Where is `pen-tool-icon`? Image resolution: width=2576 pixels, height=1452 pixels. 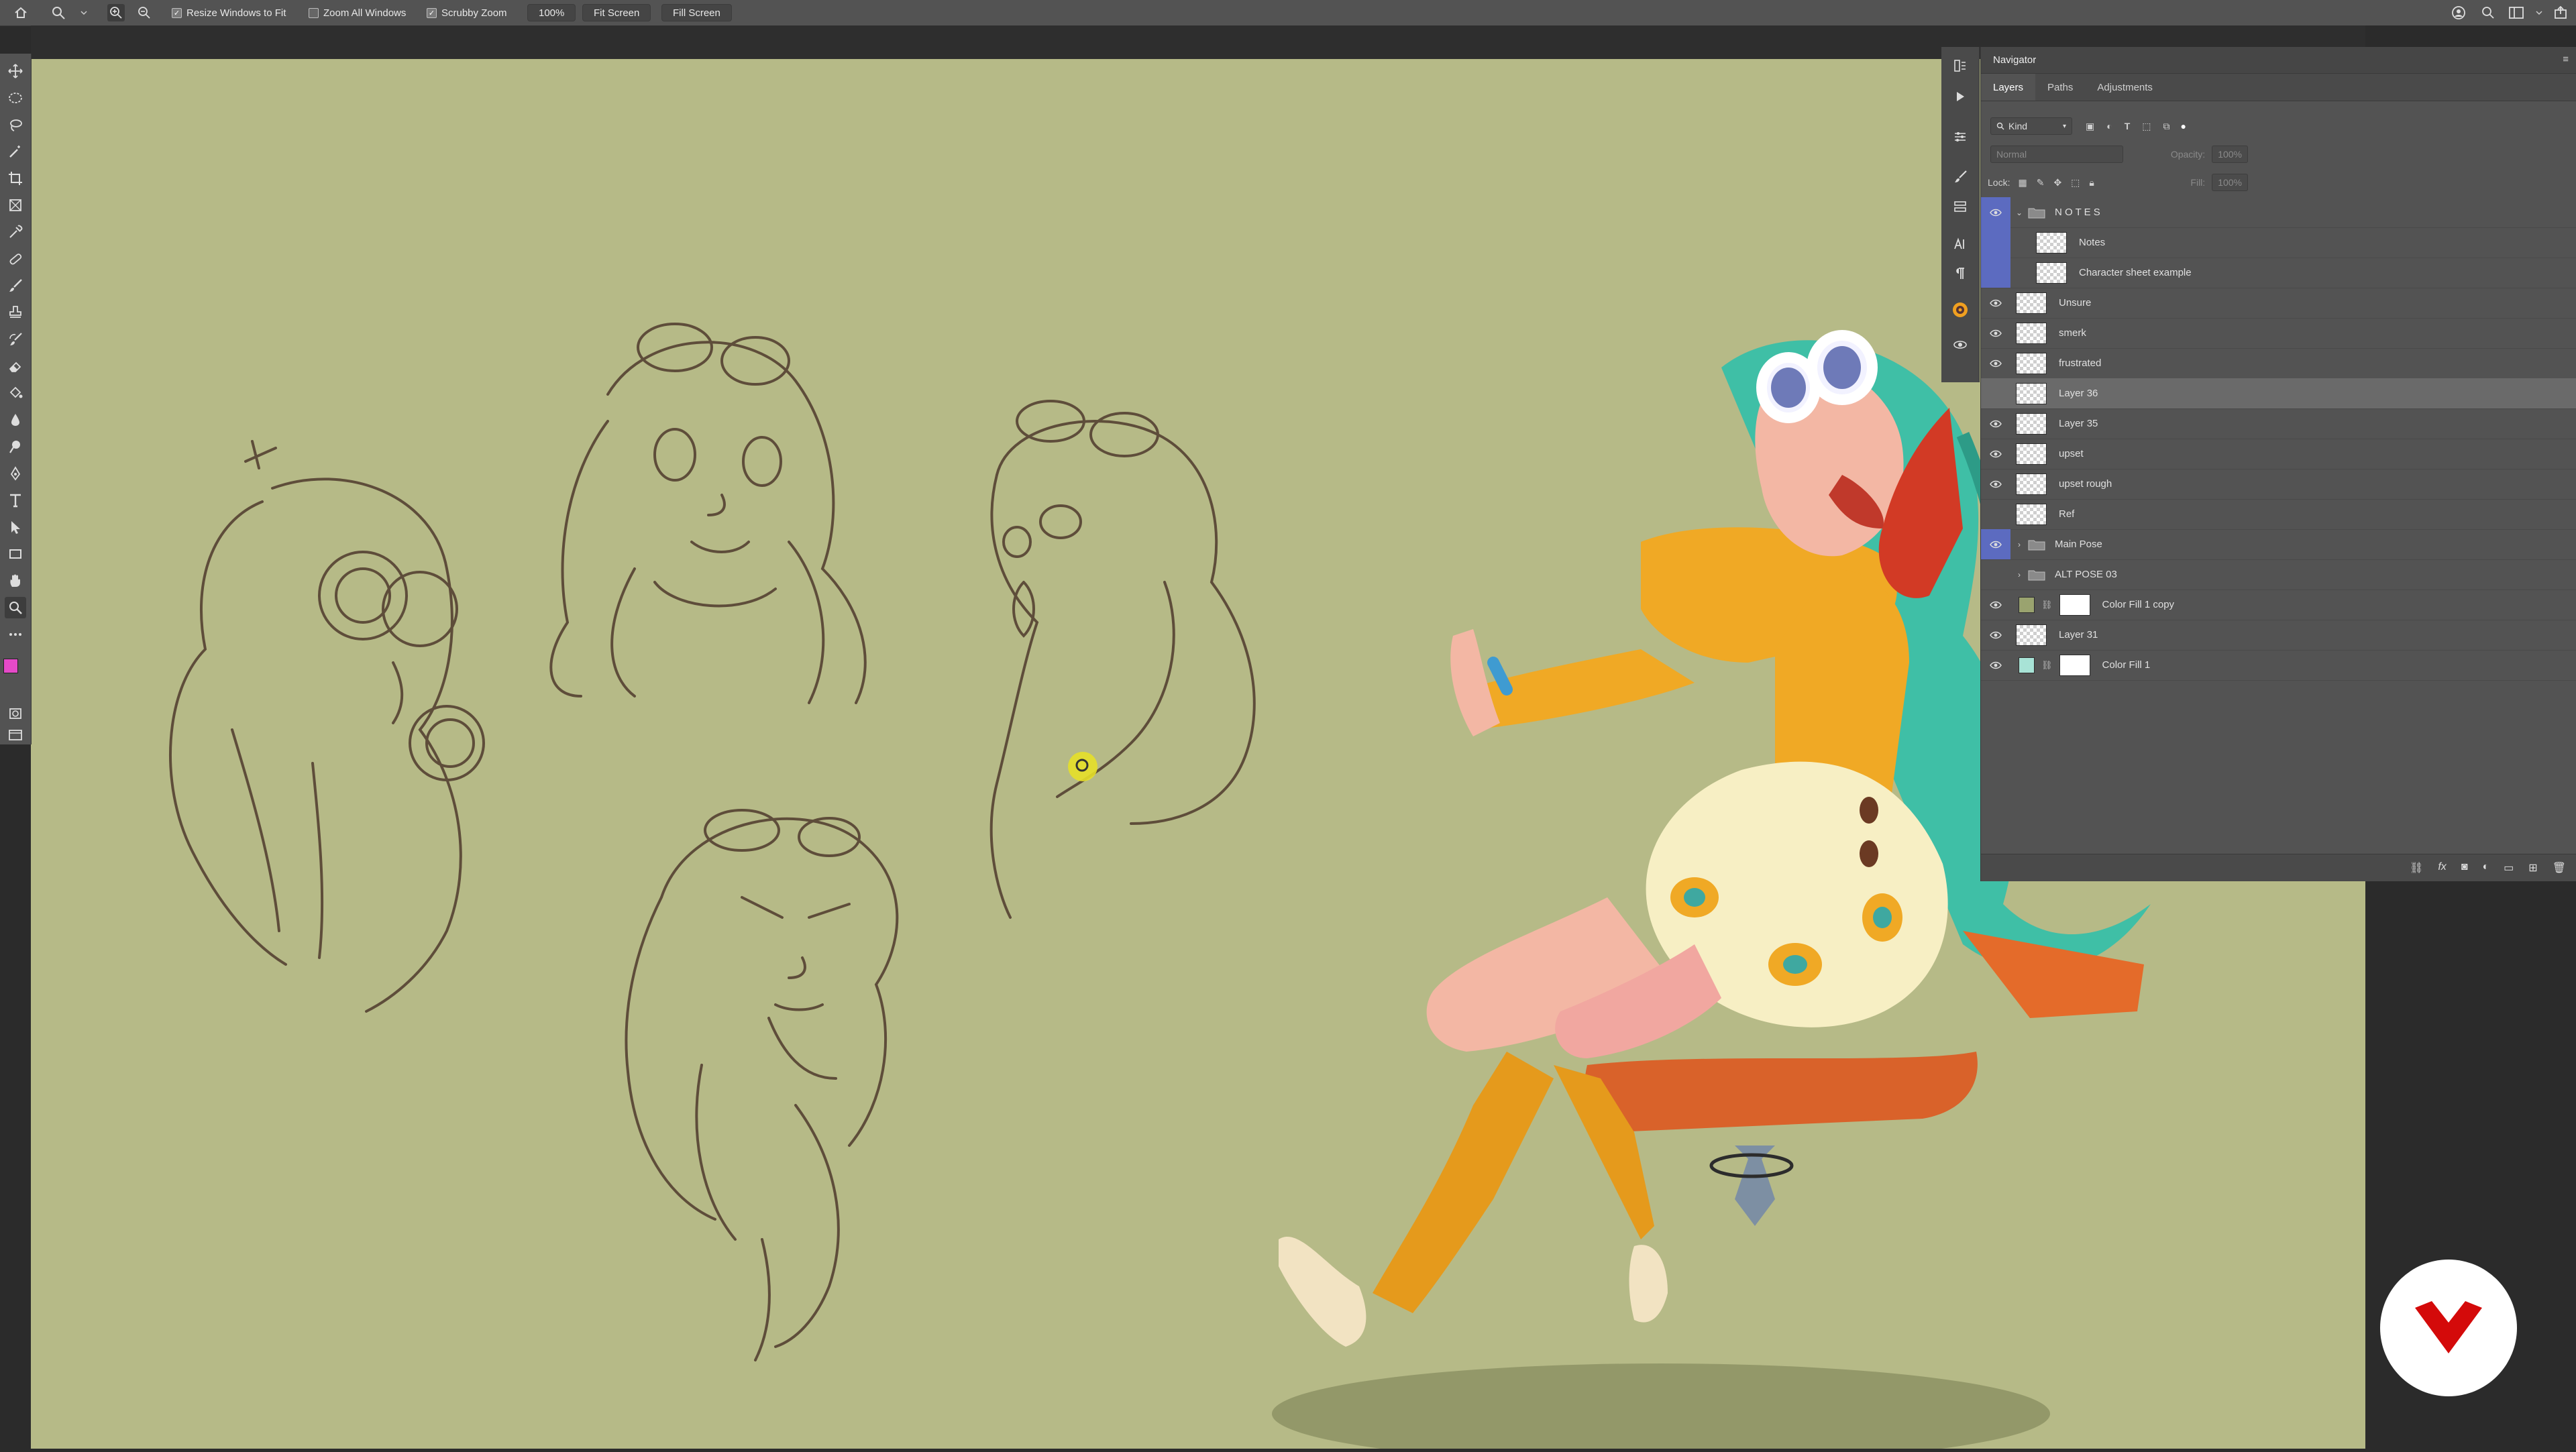 pen-tool-icon is located at coordinates (15, 473).